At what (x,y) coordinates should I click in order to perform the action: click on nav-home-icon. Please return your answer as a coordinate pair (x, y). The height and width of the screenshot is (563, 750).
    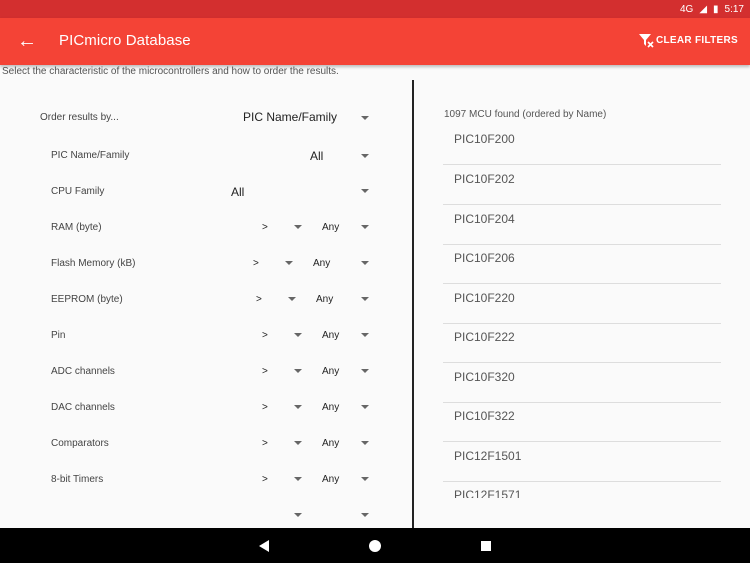
    Looking at the image, I should click on (375, 545).